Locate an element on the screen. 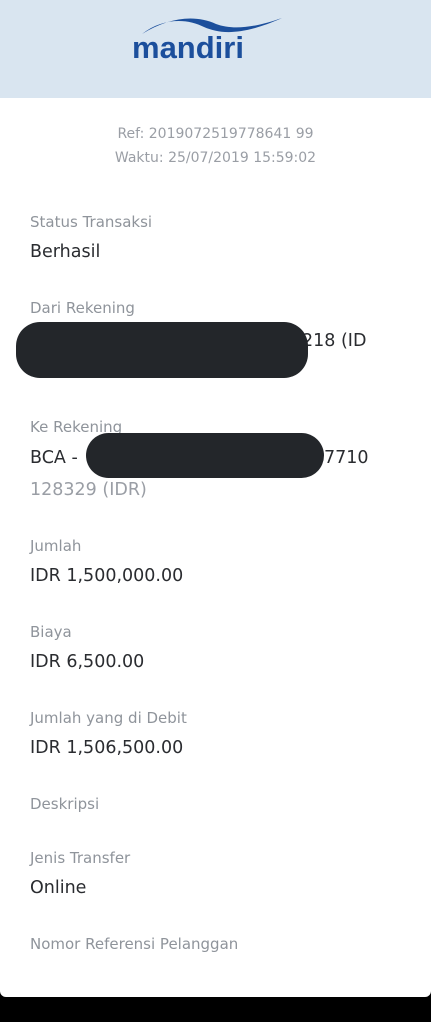 The width and height of the screenshot is (431, 1022). from-account-label: Dari Rekening is located at coordinates (82, 308).